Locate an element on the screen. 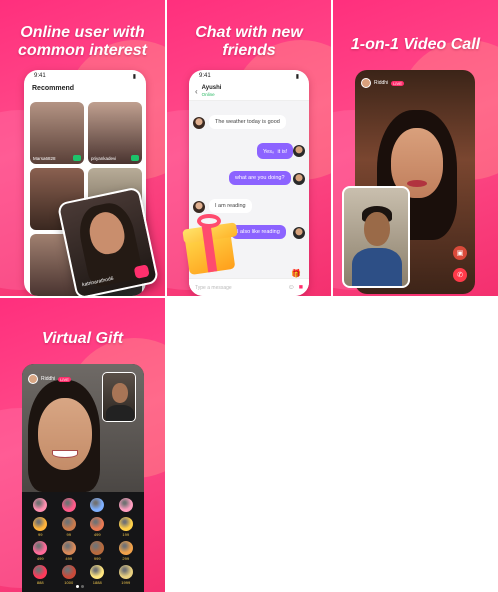 The width and height of the screenshot is (498, 592). gift-price: 299 is located at coordinates (126, 558).